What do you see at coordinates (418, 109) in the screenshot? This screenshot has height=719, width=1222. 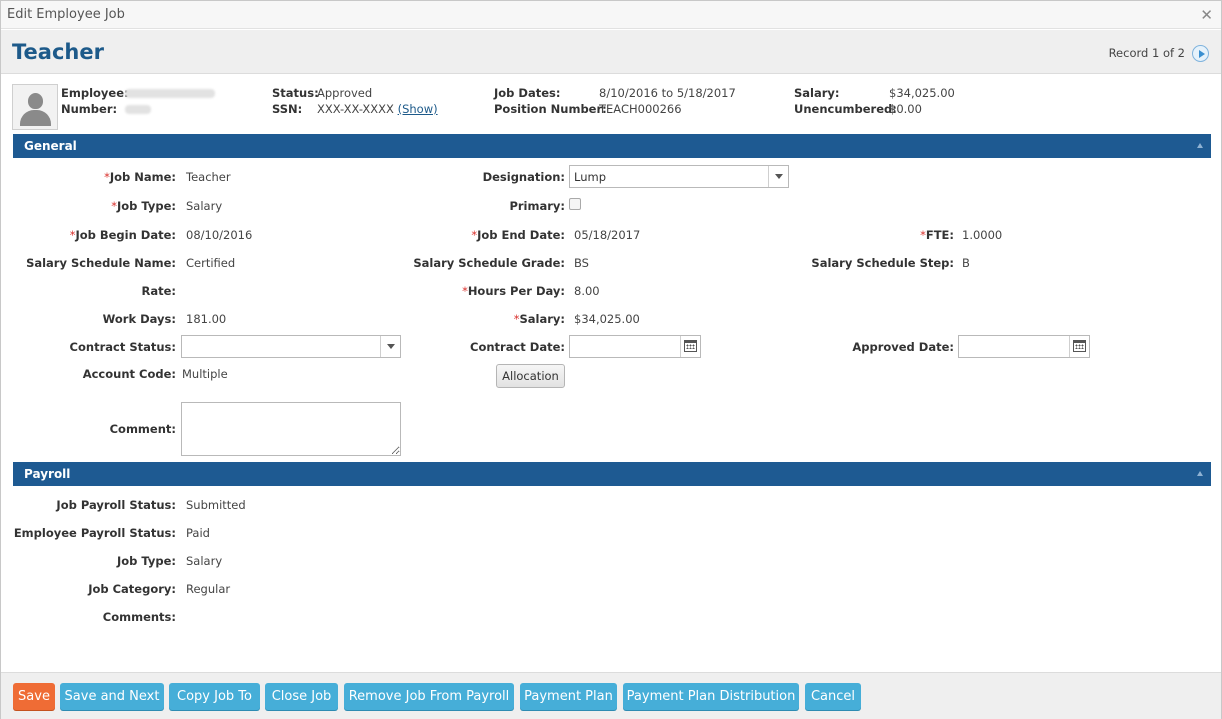 I see `ssn-show-link: (Show)` at bounding box center [418, 109].